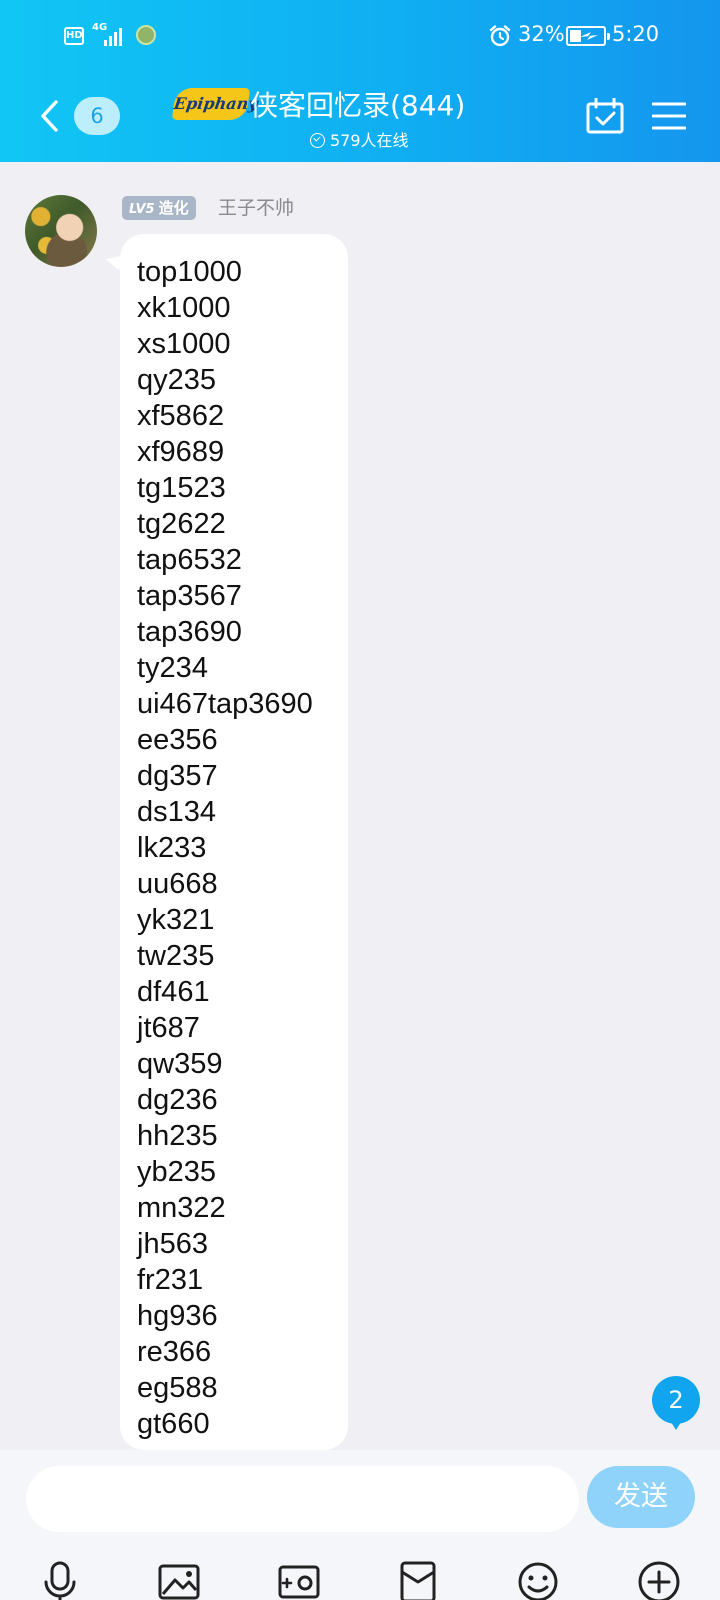  Describe the element at coordinates (60, 1580) in the screenshot. I see `microphone-icon` at that location.